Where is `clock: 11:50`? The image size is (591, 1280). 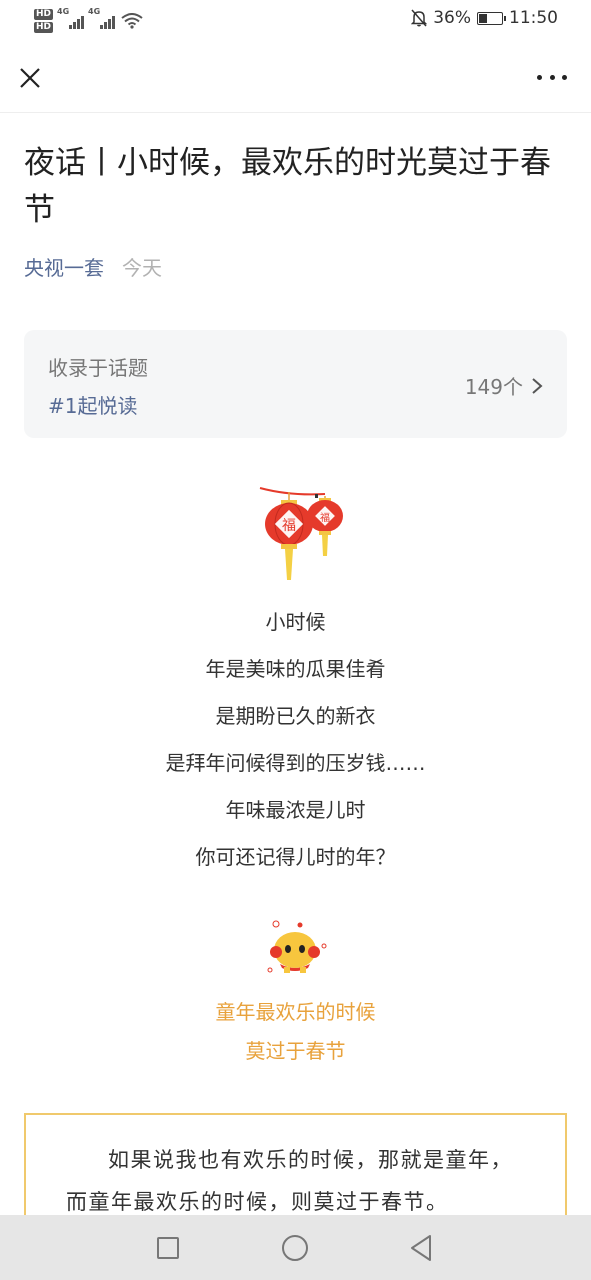
clock: 11:50 is located at coordinates (533, 18).